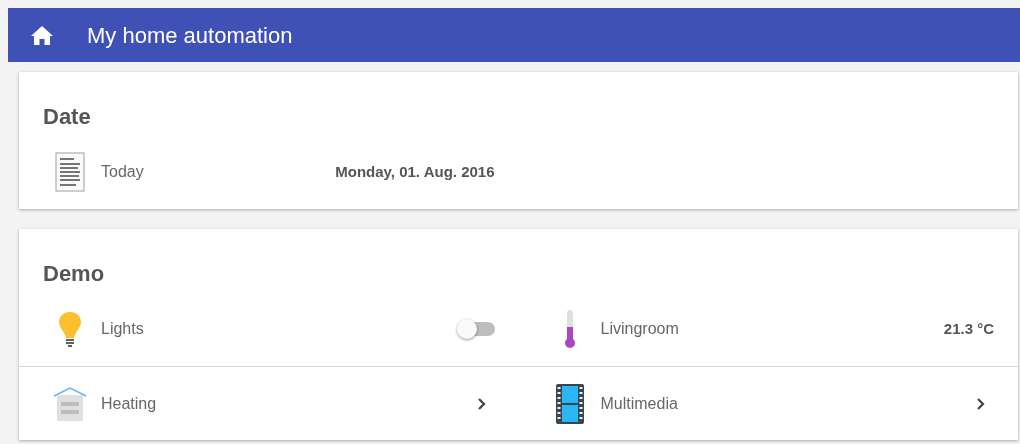 Image resolution: width=1020 pixels, height=444 pixels. Describe the element at coordinates (70, 403) in the screenshot. I see `building-icon` at that location.